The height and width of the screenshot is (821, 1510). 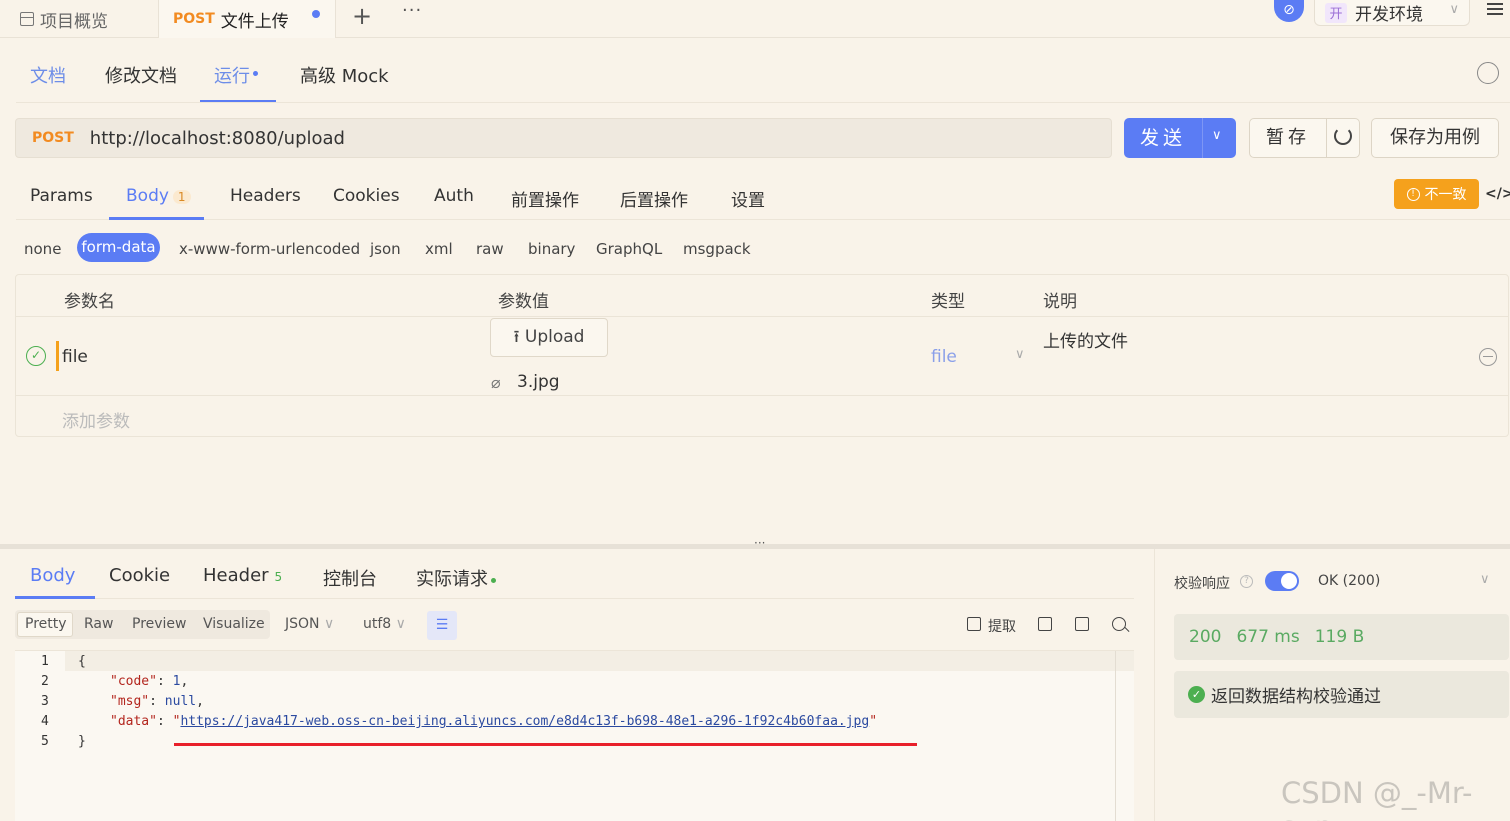 What do you see at coordinates (362, 16) in the screenshot?
I see `new-tab-button: +` at bounding box center [362, 16].